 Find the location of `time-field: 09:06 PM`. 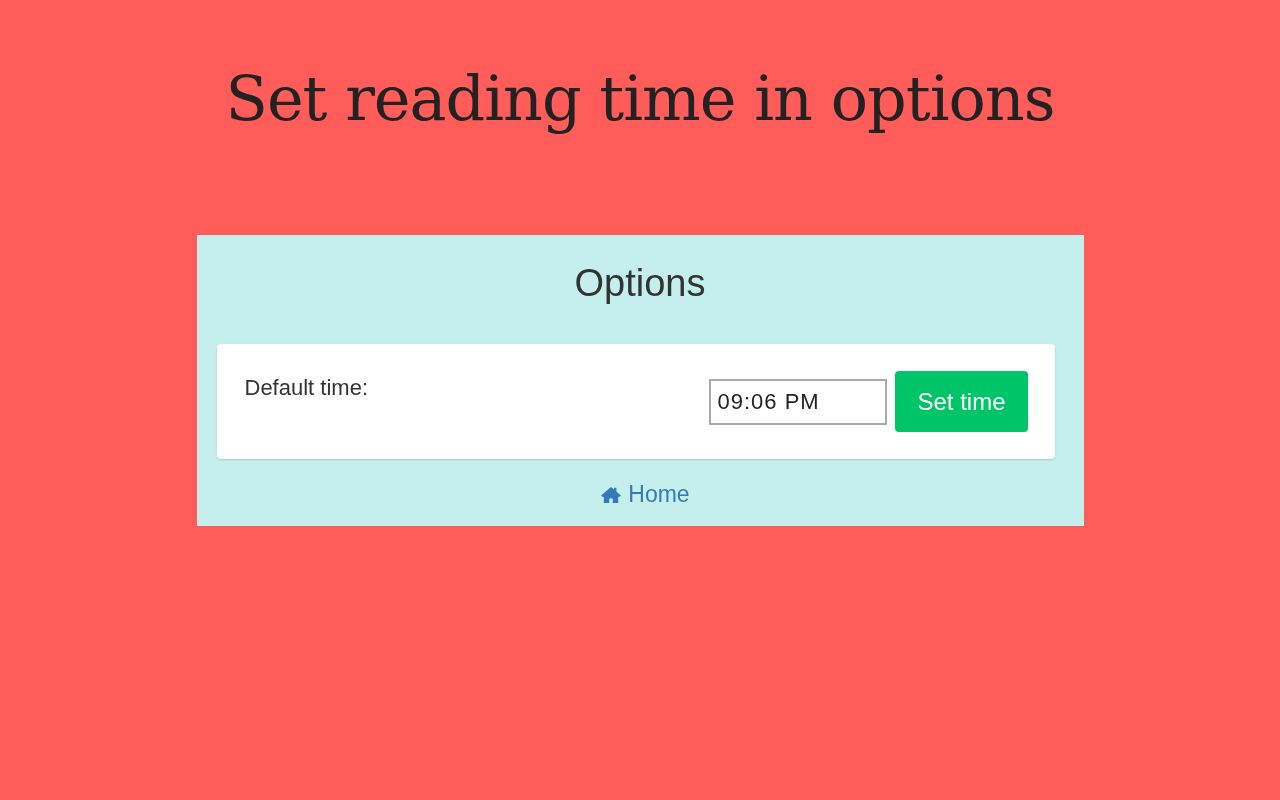

time-field: 09:06 PM is located at coordinates (798, 401).